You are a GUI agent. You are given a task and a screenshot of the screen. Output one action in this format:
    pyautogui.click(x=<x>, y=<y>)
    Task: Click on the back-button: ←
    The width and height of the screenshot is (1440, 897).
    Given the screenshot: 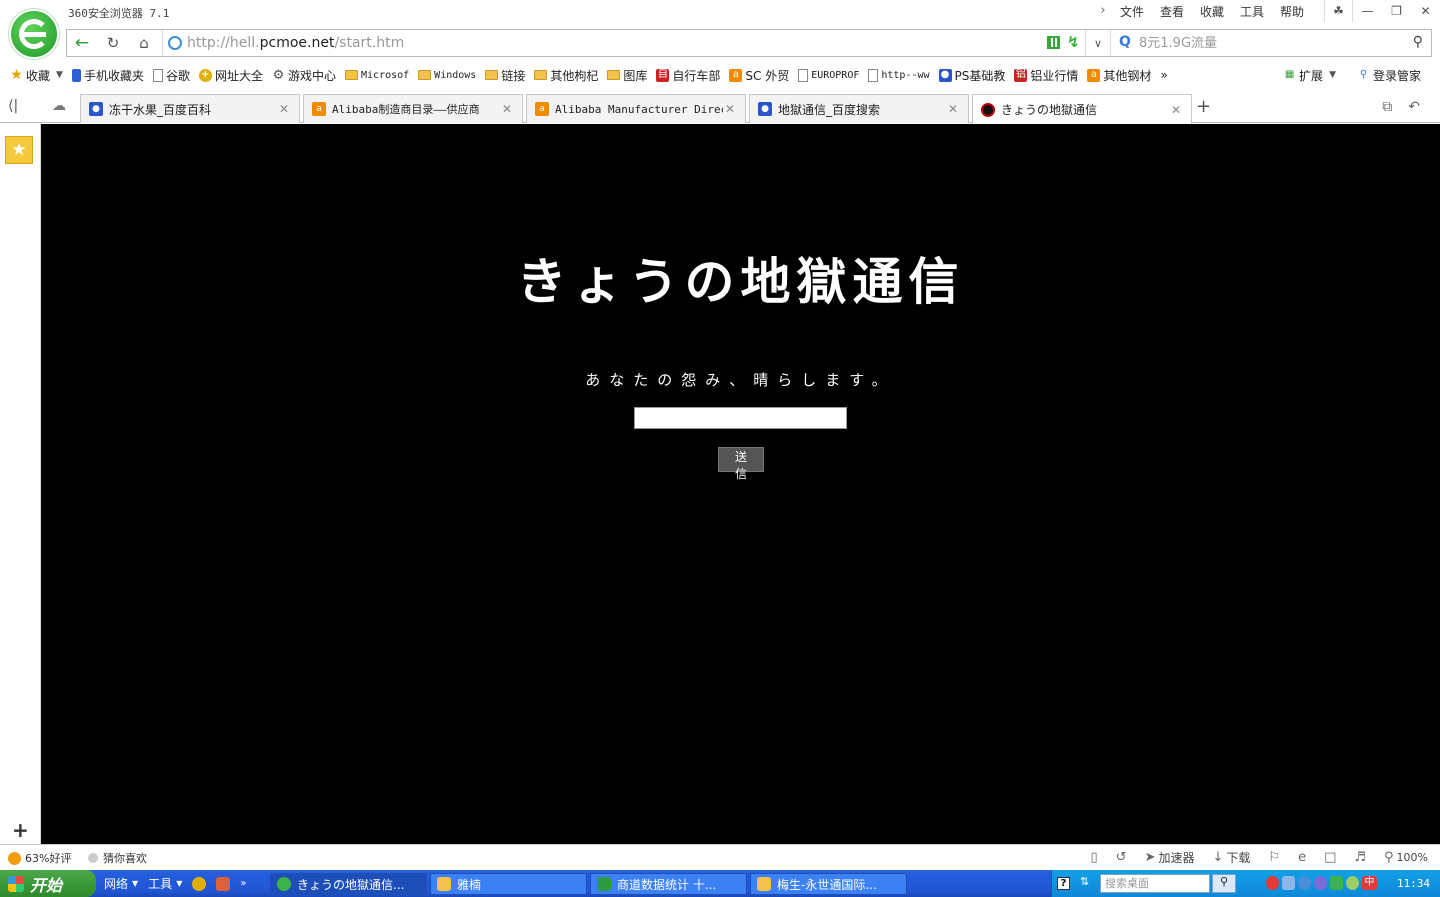 What is the action you would take?
    pyautogui.click(x=82, y=43)
    